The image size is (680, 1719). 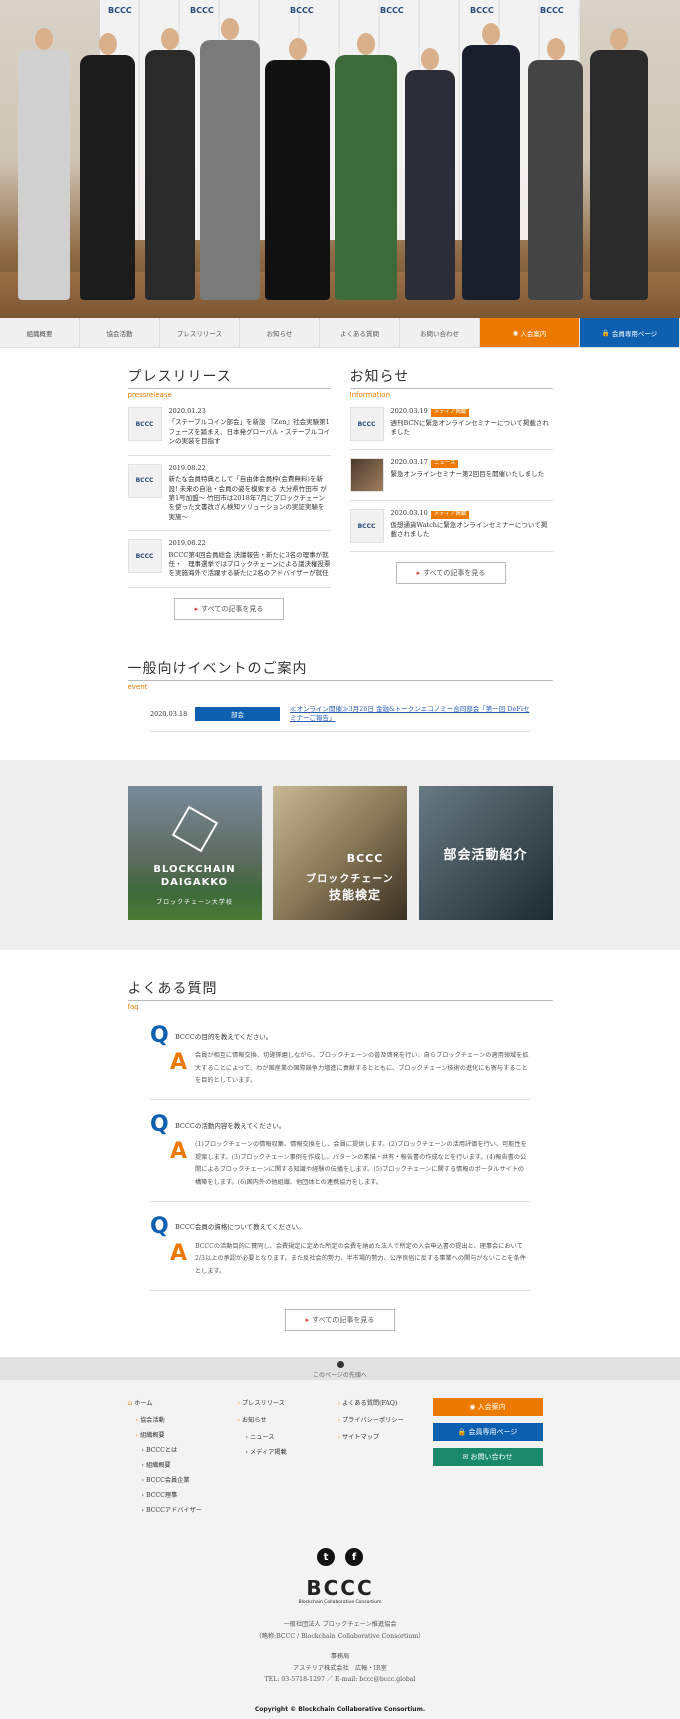 I want to click on press-title: プレスリリース, so click(x=229, y=377).